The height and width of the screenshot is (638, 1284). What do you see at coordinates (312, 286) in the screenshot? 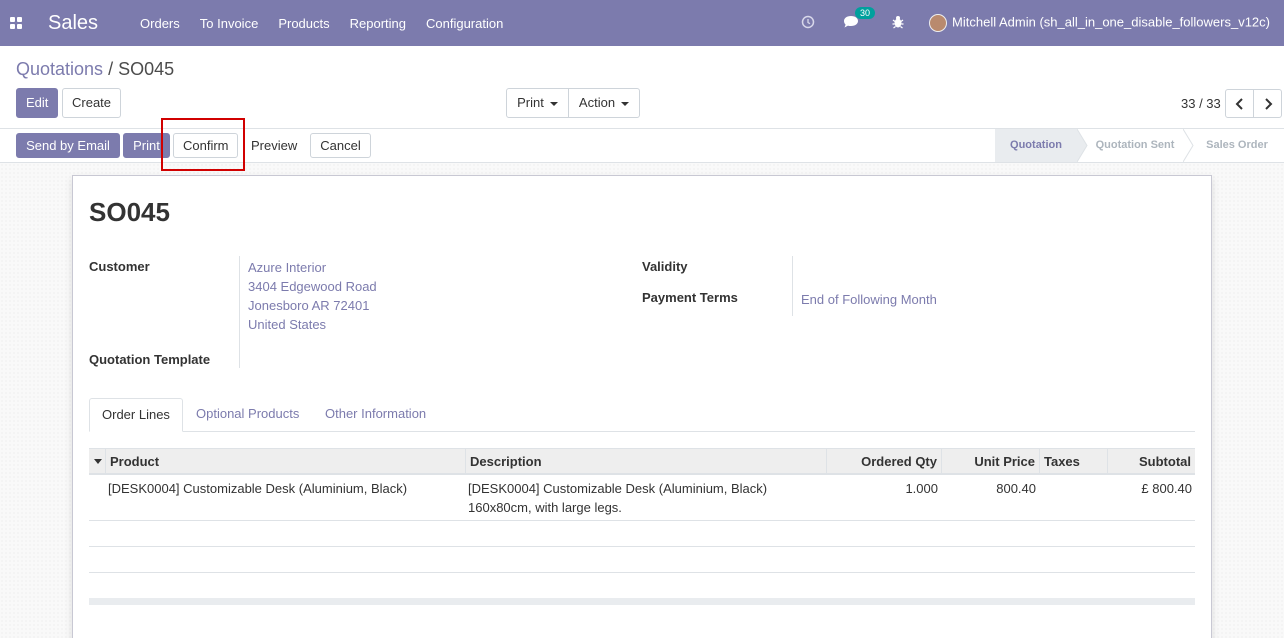
I see `customer-street: 3404 Edgewood Road` at bounding box center [312, 286].